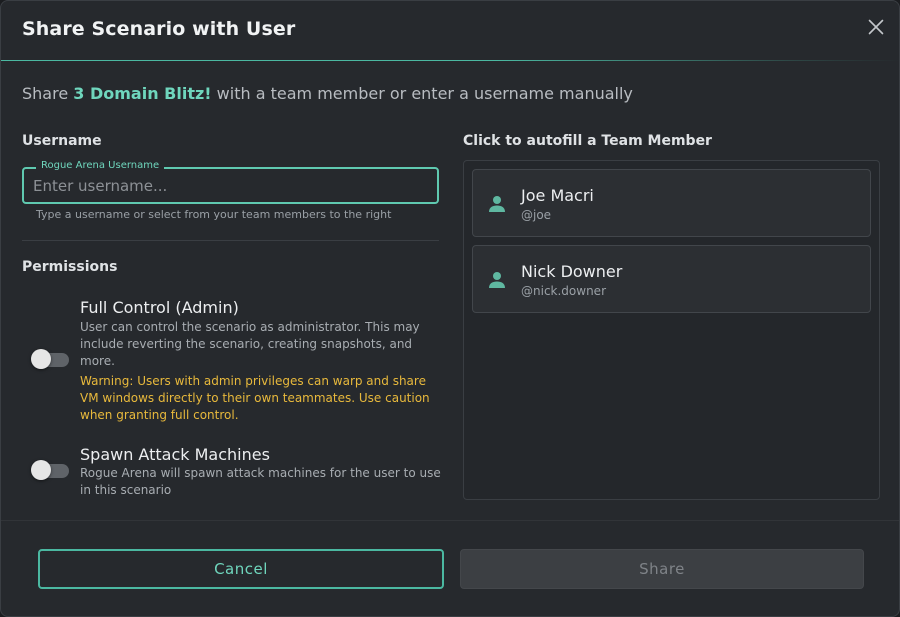  I want to click on member-handle: @joe, so click(536, 215).